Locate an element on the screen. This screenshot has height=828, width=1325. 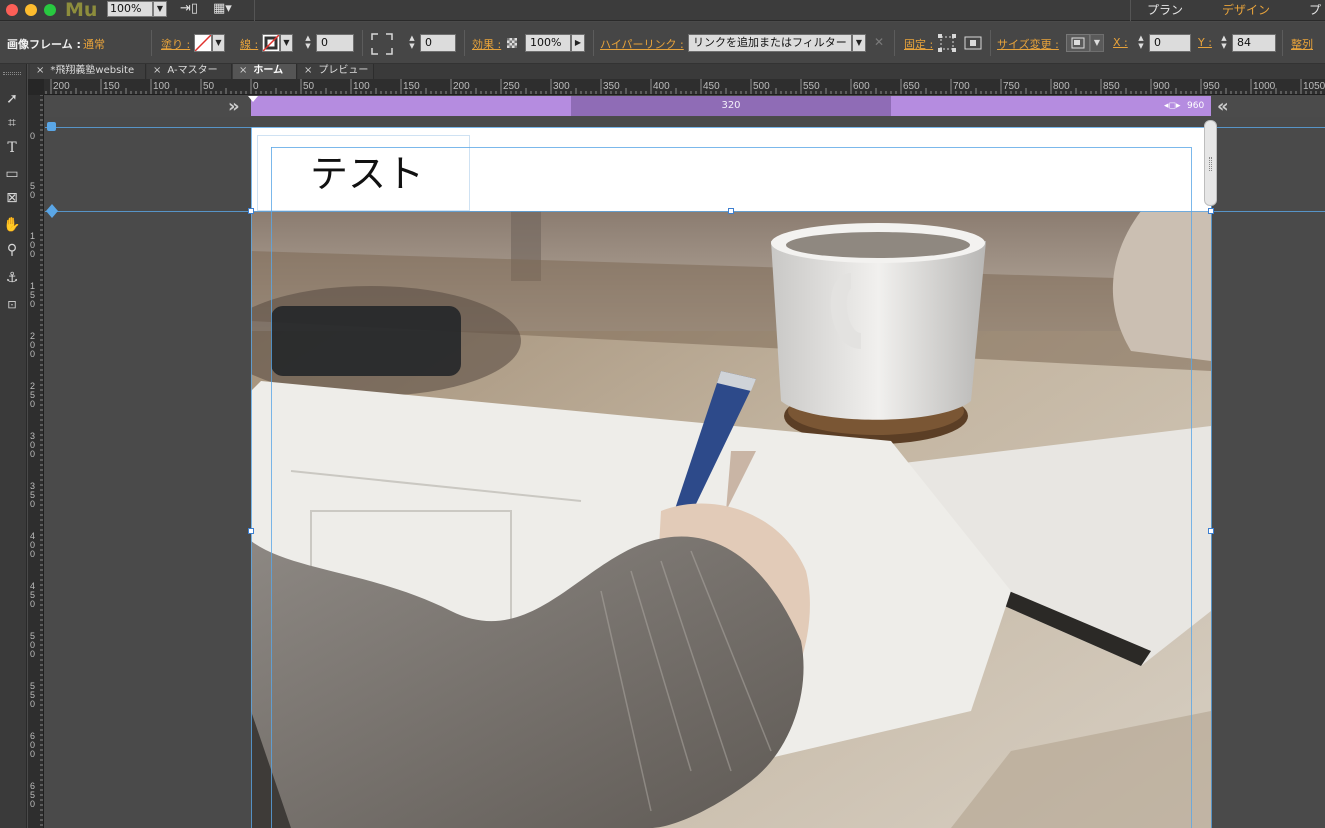
resize-label: サイズ変更 : is located at coordinates (1028, 44).